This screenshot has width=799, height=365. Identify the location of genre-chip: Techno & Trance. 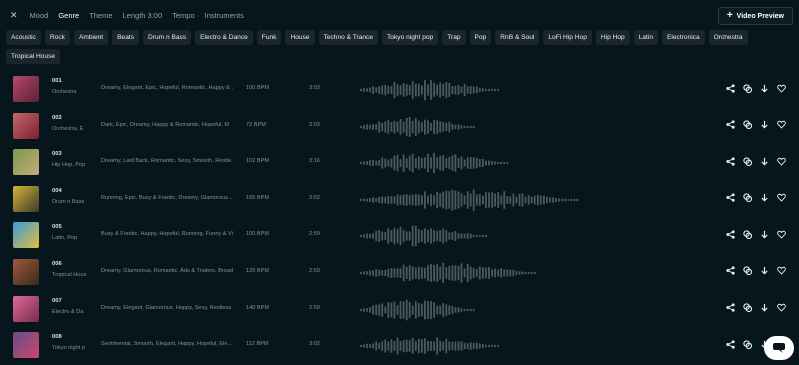
(348, 37).